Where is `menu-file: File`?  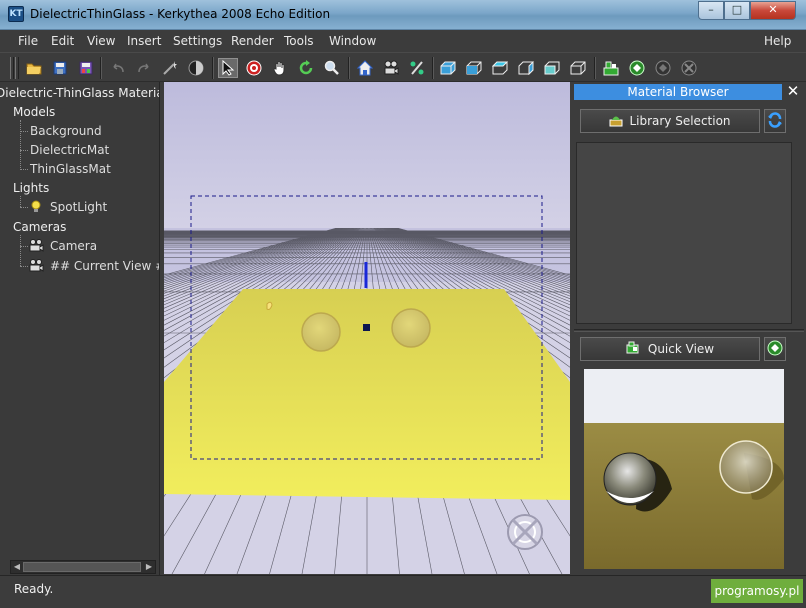
menu-file: File is located at coordinates (28, 41).